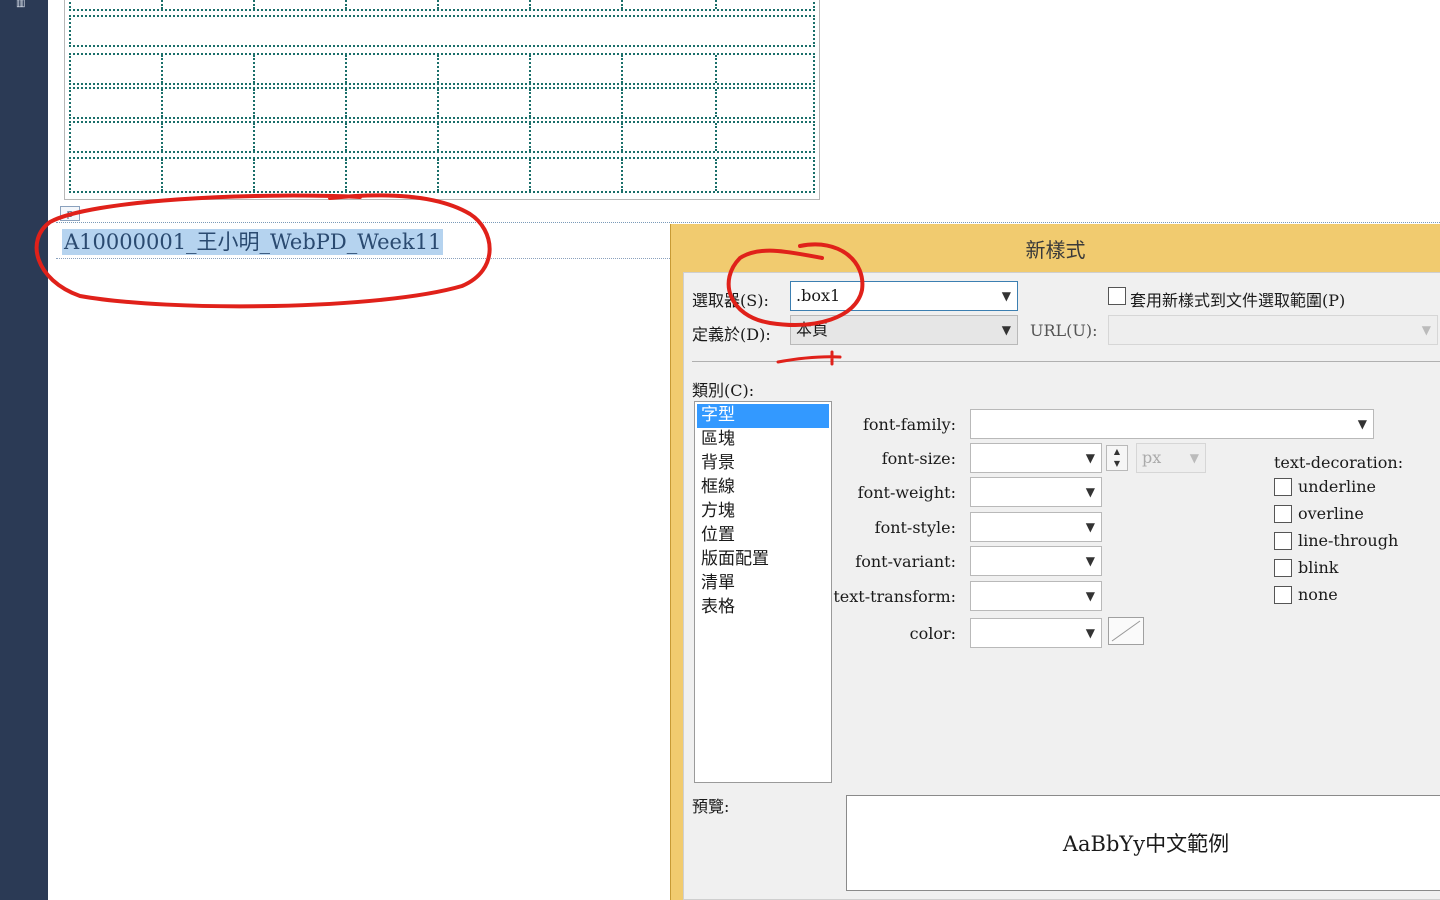 The image size is (1440, 900). I want to click on font-family-combo: ▼, so click(1172, 424).